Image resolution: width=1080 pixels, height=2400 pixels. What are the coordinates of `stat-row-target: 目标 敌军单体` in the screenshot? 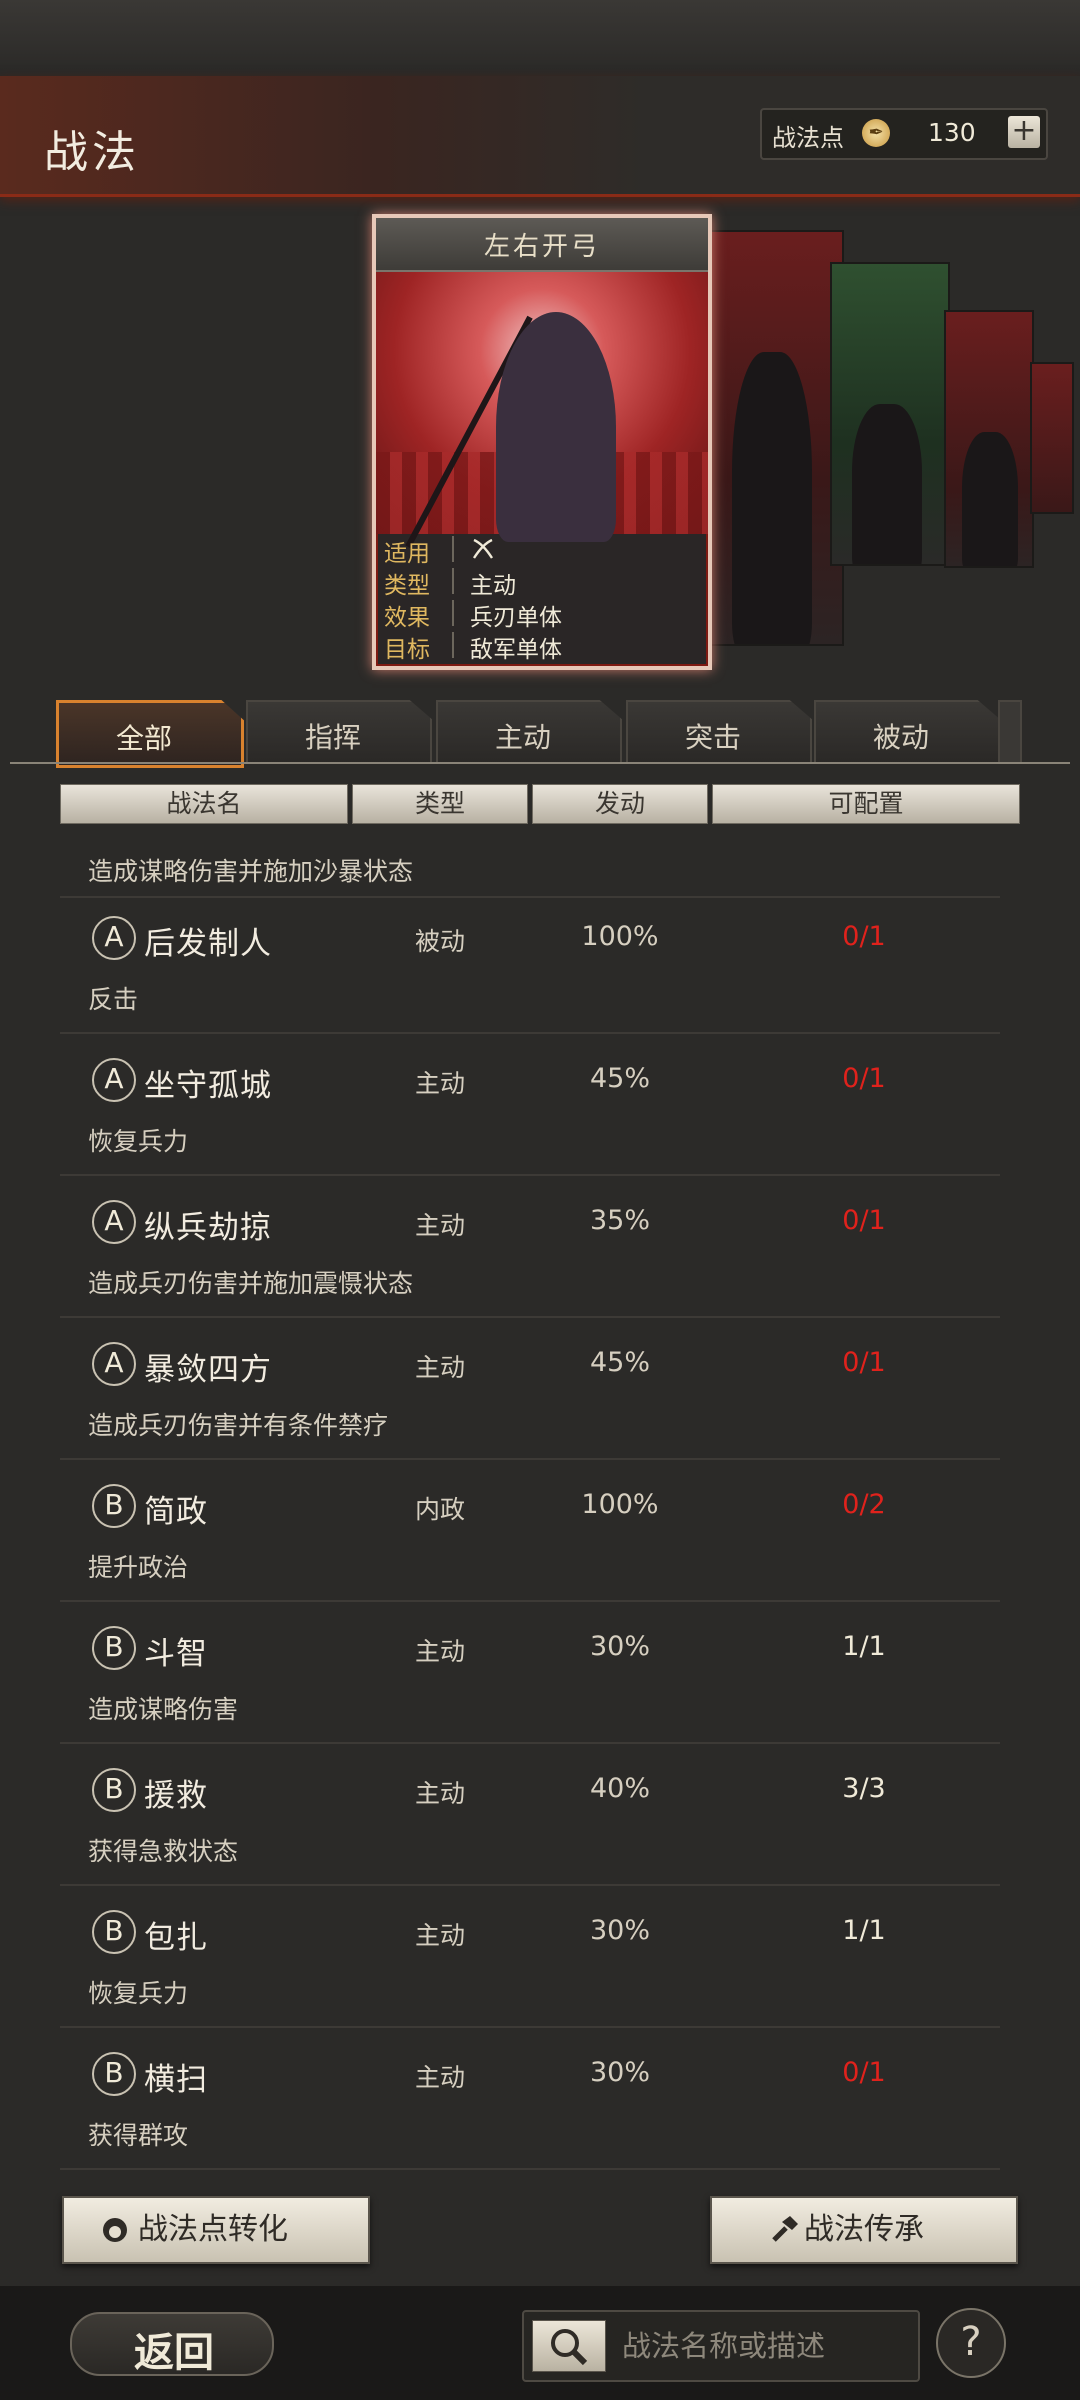 It's located at (540, 646).